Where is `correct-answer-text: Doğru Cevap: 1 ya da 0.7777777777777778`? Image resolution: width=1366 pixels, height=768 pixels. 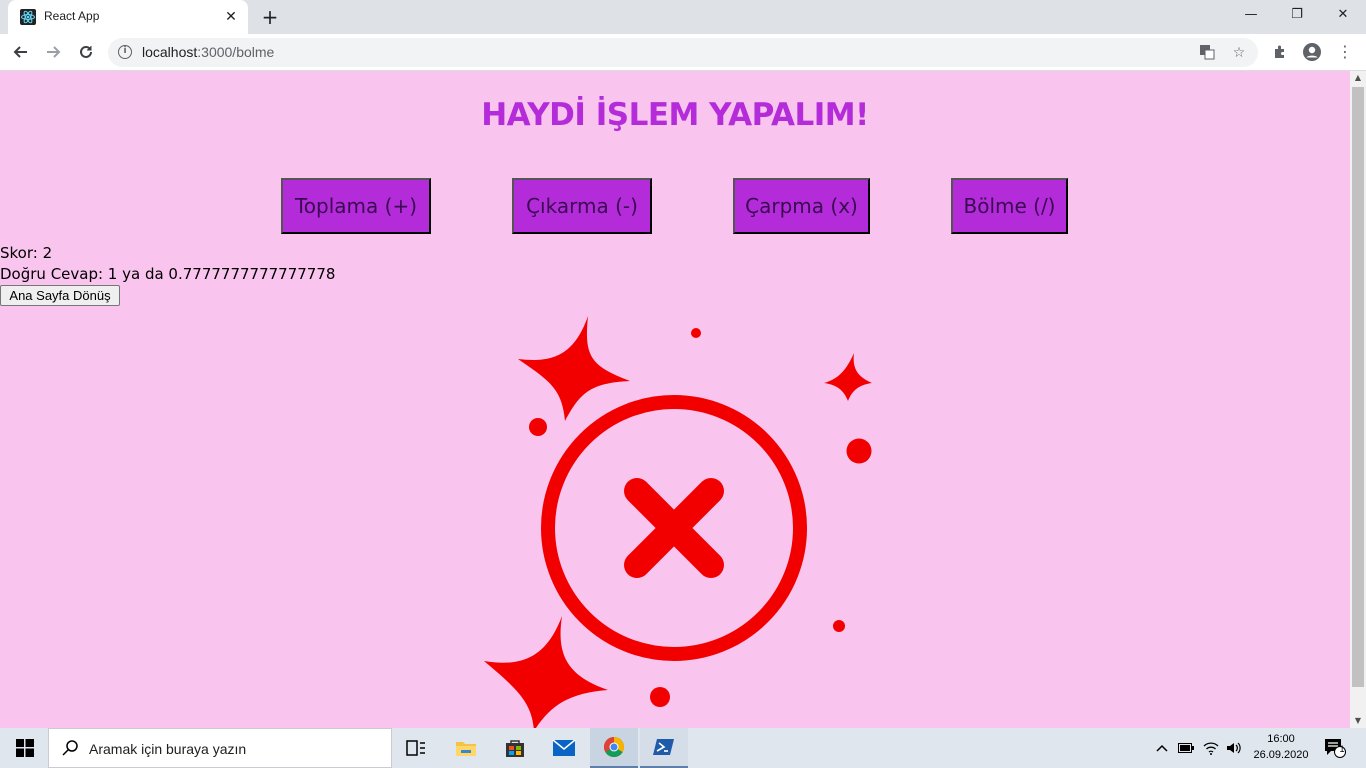 correct-answer-text: Doğru Cevap: 1 ya da 0.7777777777777778 is located at coordinates (168, 274).